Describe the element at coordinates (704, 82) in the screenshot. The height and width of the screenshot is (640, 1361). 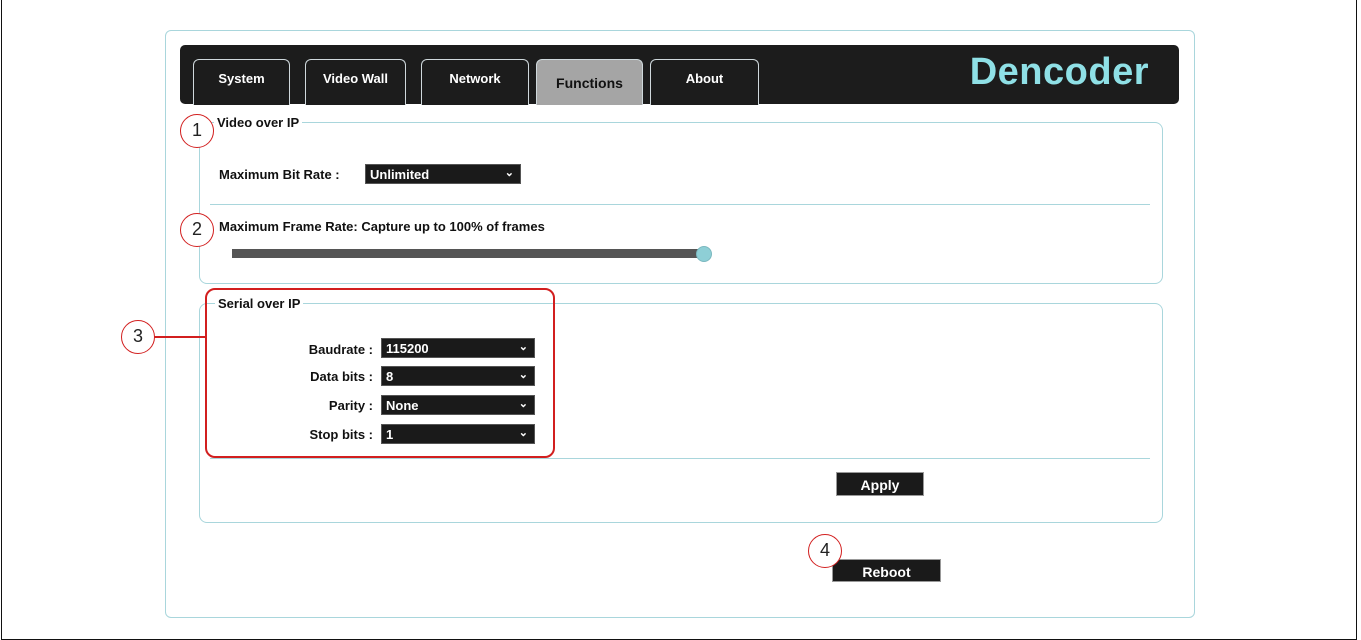
I see `tab-about: About` at that location.